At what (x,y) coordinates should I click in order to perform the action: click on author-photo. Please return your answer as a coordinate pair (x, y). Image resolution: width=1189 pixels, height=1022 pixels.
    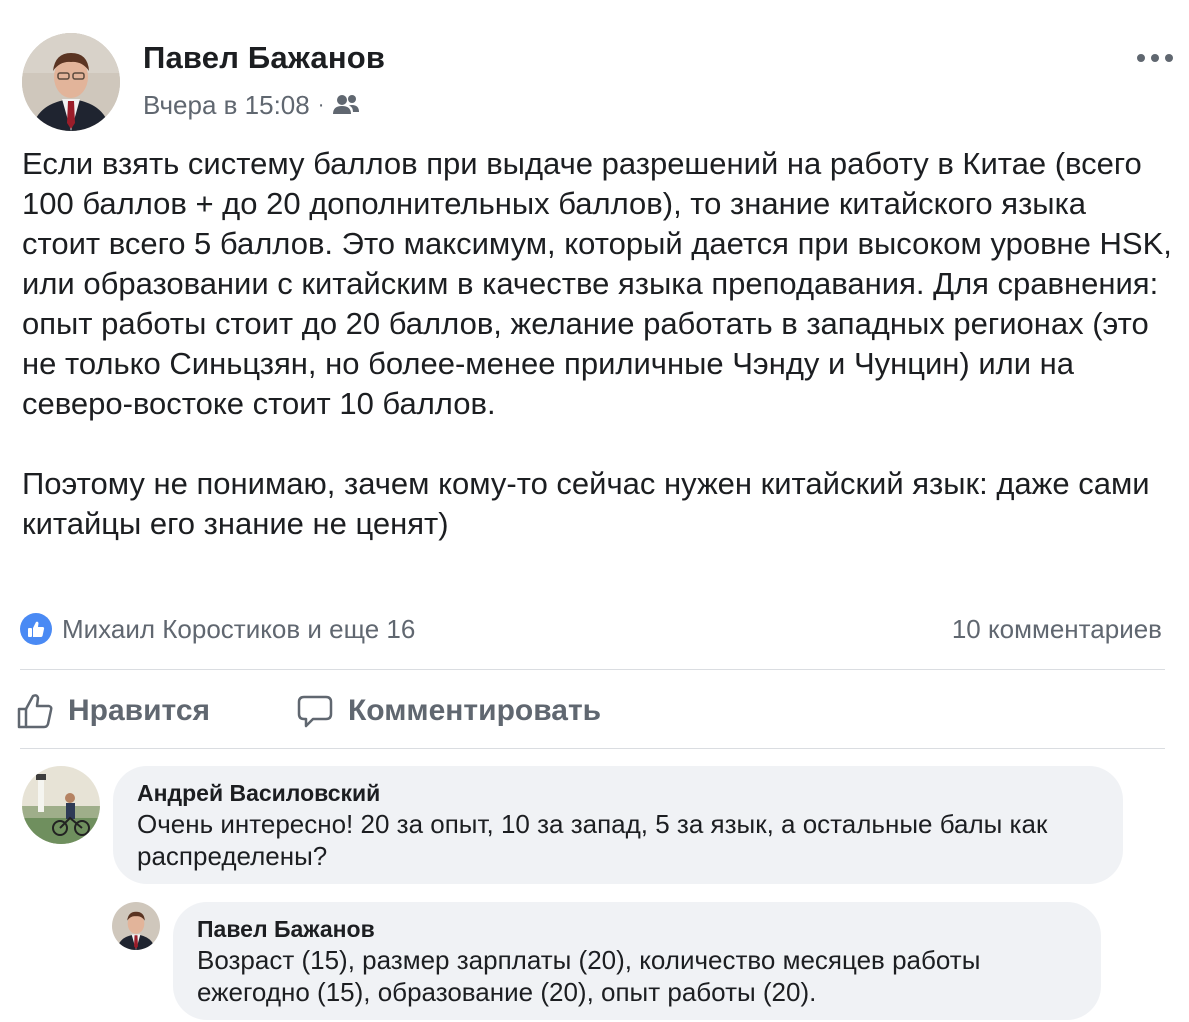
    Looking at the image, I should click on (71, 82).